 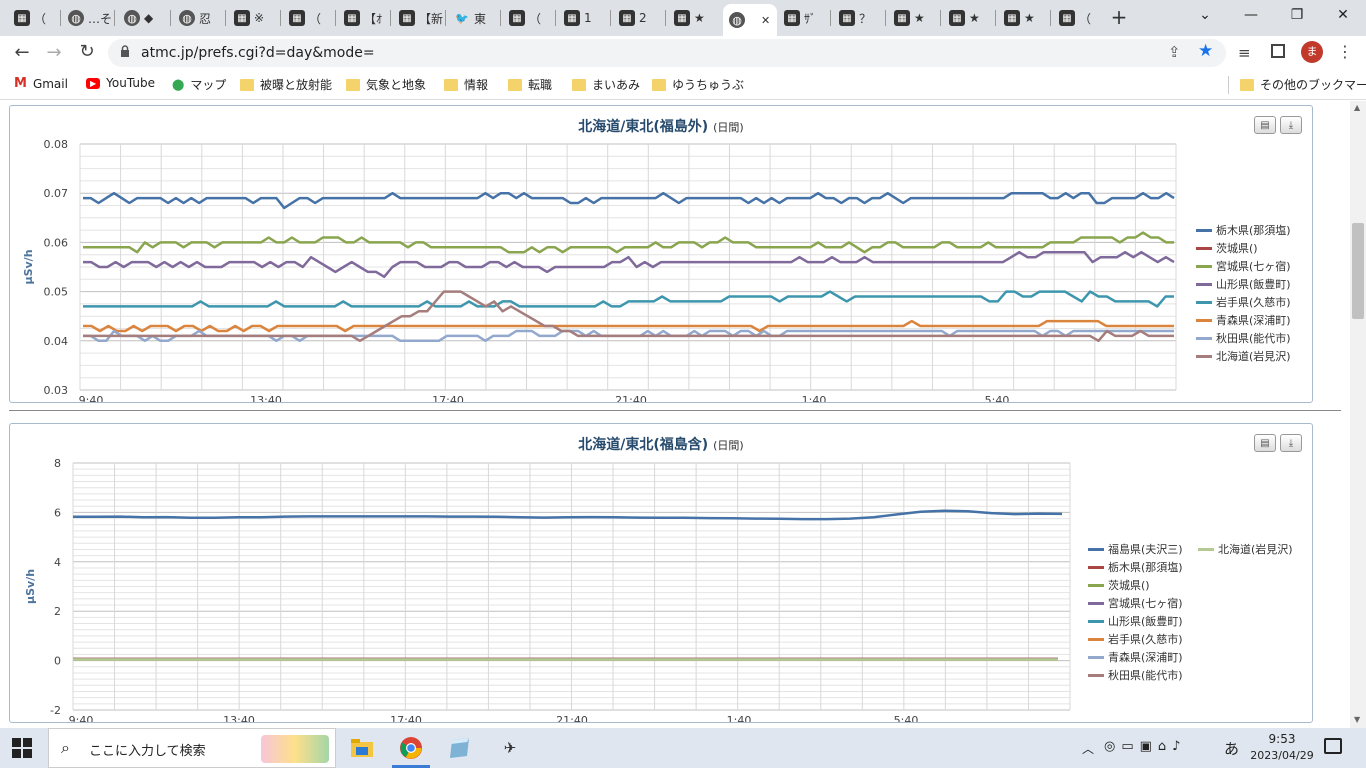 What do you see at coordinates (1333, 746) in the screenshot?
I see `notification-icon` at bounding box center [1333, 746].